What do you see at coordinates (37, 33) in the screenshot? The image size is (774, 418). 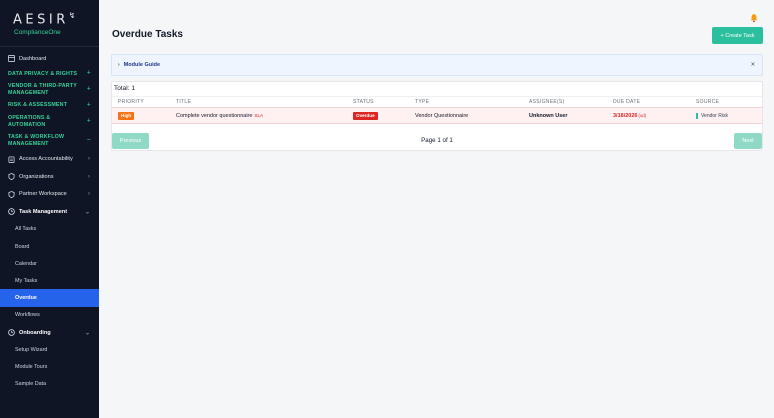 I see `brand-product: ComplianceOne` at bounding box center [37, 33].